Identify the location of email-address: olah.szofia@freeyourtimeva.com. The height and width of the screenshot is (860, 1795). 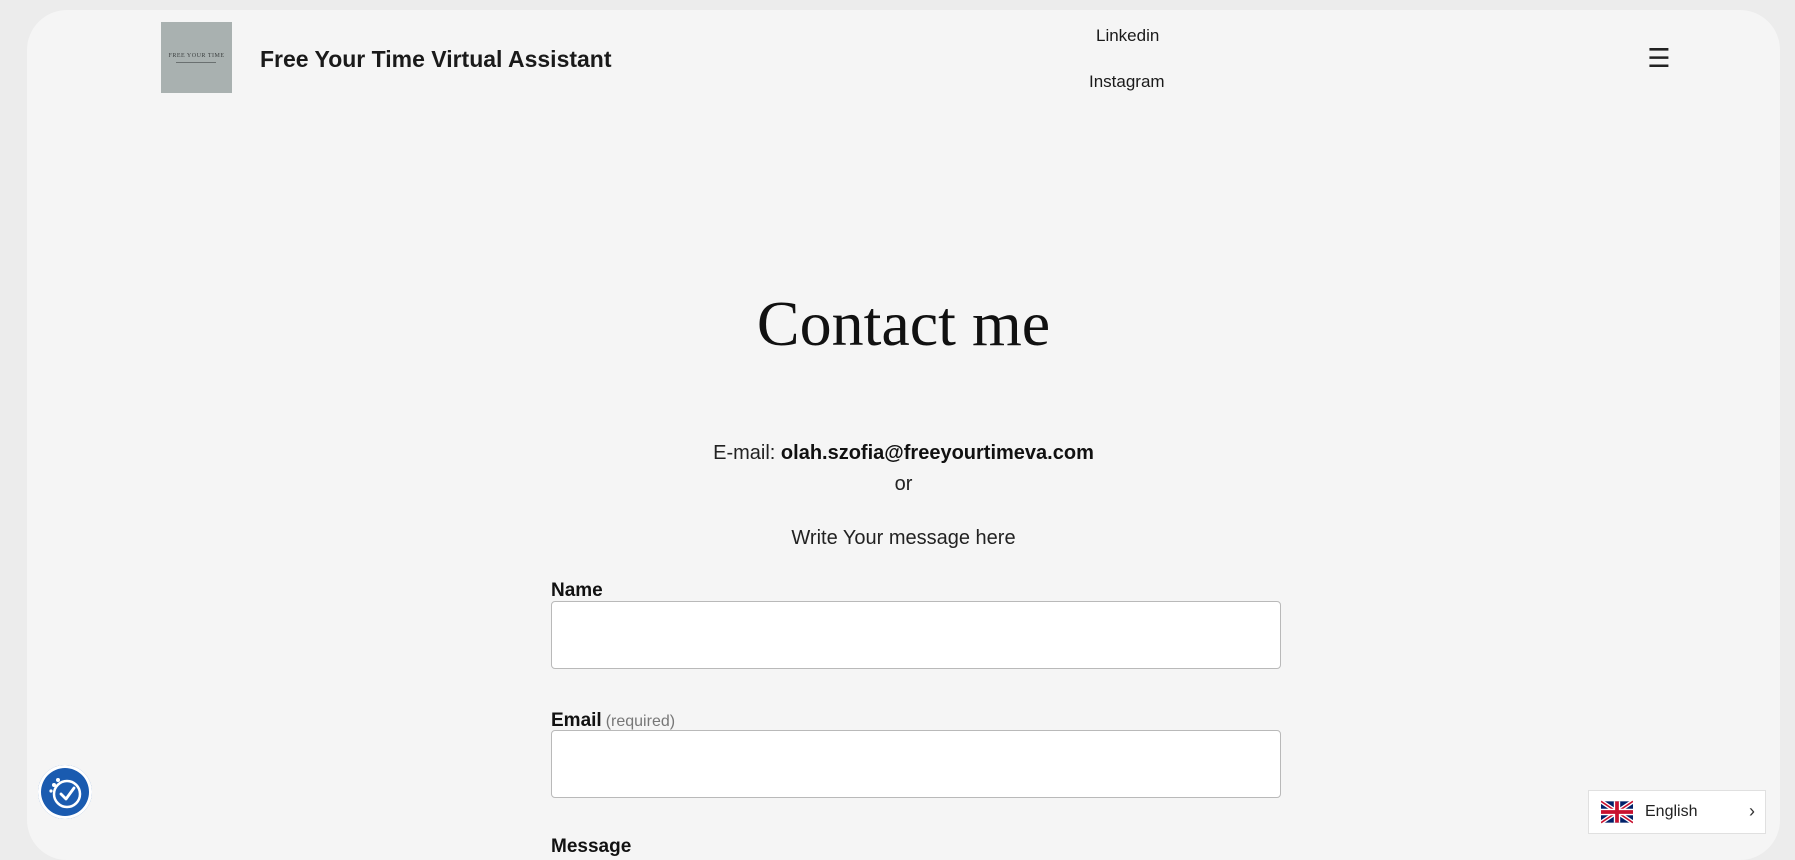
(937, 453).